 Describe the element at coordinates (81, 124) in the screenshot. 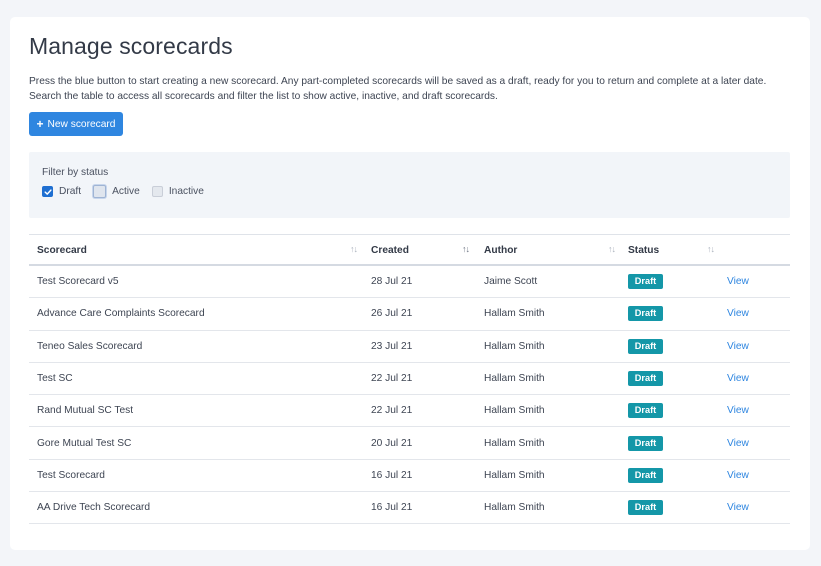

I see `new-scorecard-label: New scorecard` at that location.